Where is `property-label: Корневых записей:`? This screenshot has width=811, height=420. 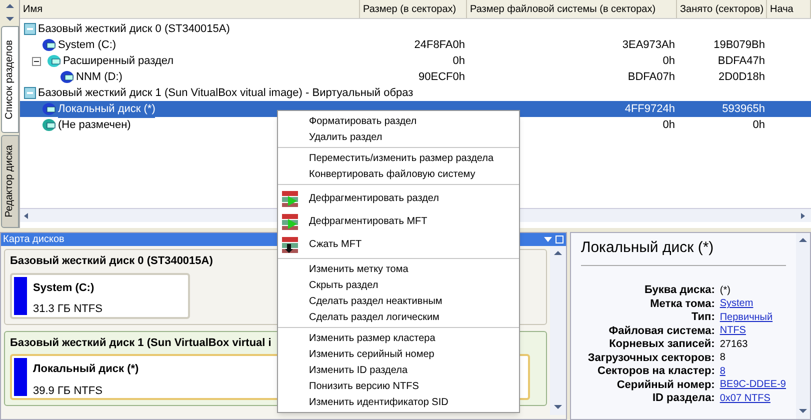
property-label: Корневых записей: is located at coordinates (661, 344).